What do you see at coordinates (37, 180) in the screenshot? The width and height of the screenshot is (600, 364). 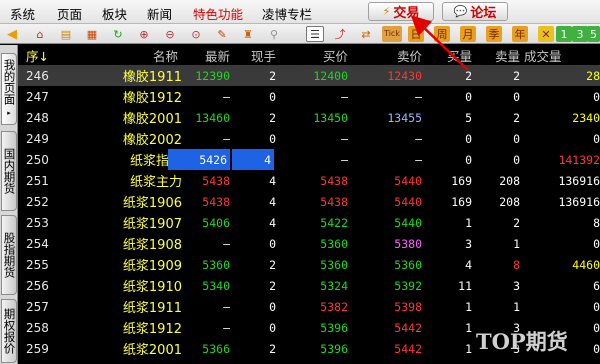 I see `cell-seq: 251` at bounding box center [37, 180].